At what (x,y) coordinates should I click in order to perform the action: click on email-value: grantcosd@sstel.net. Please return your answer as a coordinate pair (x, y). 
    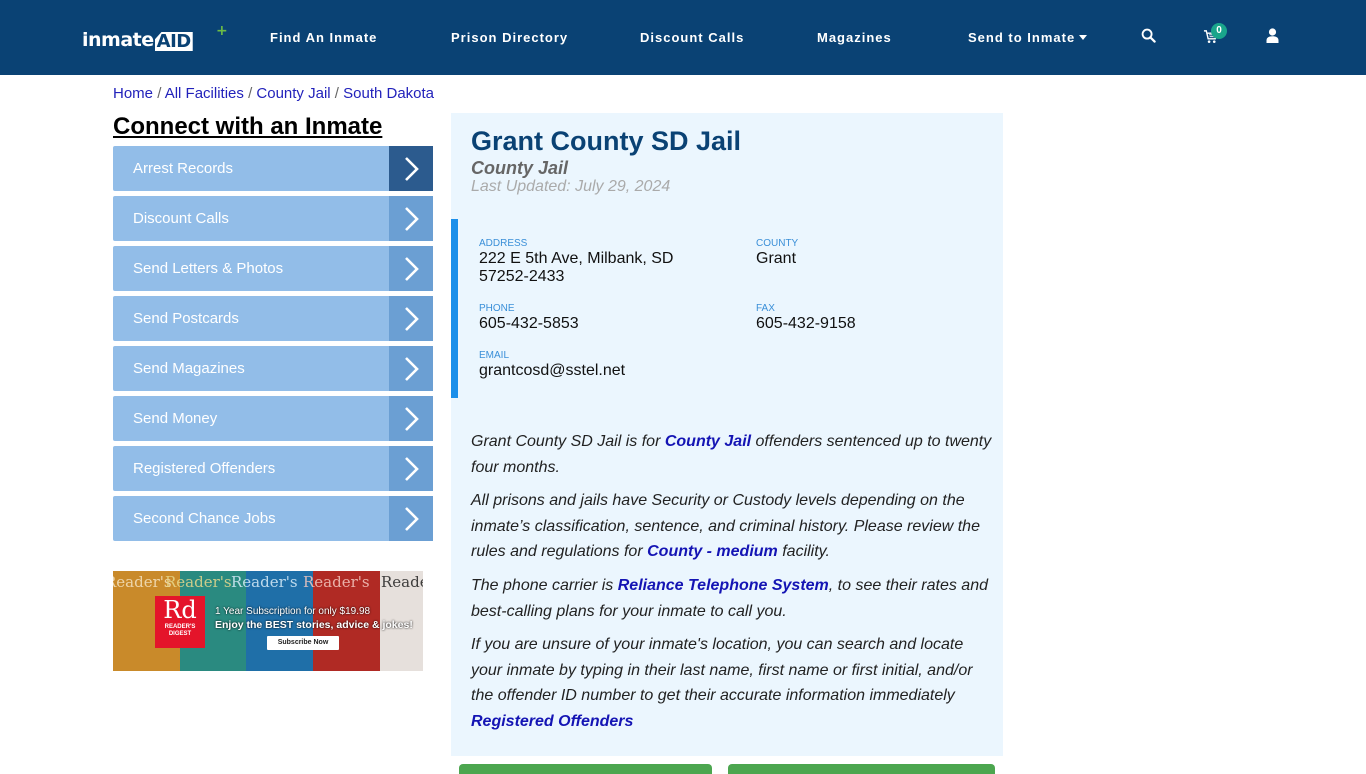
    Looking at the image, I should click on (552, 371).